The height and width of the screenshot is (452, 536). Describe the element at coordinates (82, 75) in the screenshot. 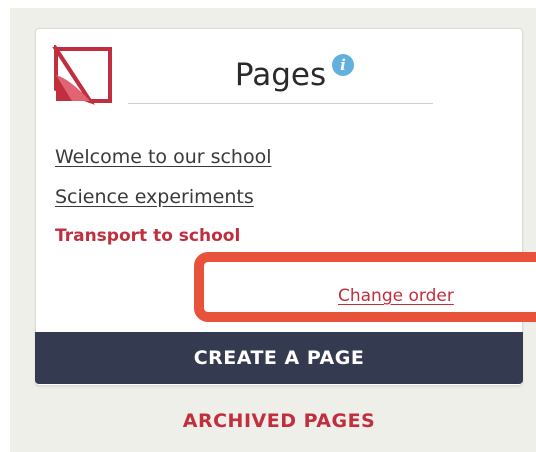

I see `pages-logo-icon` at that location.